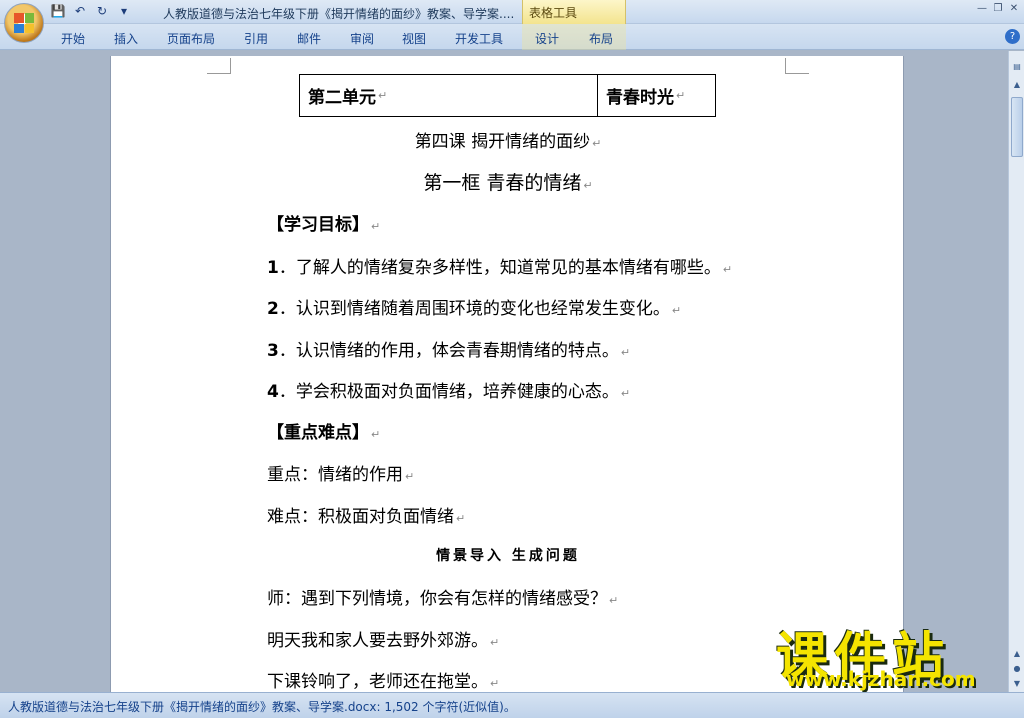 Image resolution: width=1024 pixels, height=718 pixels. What do you see at coordinates (1014, 8) in the screenshot?
I see `close-icon: ✕` at bounding box center [1014, 8].